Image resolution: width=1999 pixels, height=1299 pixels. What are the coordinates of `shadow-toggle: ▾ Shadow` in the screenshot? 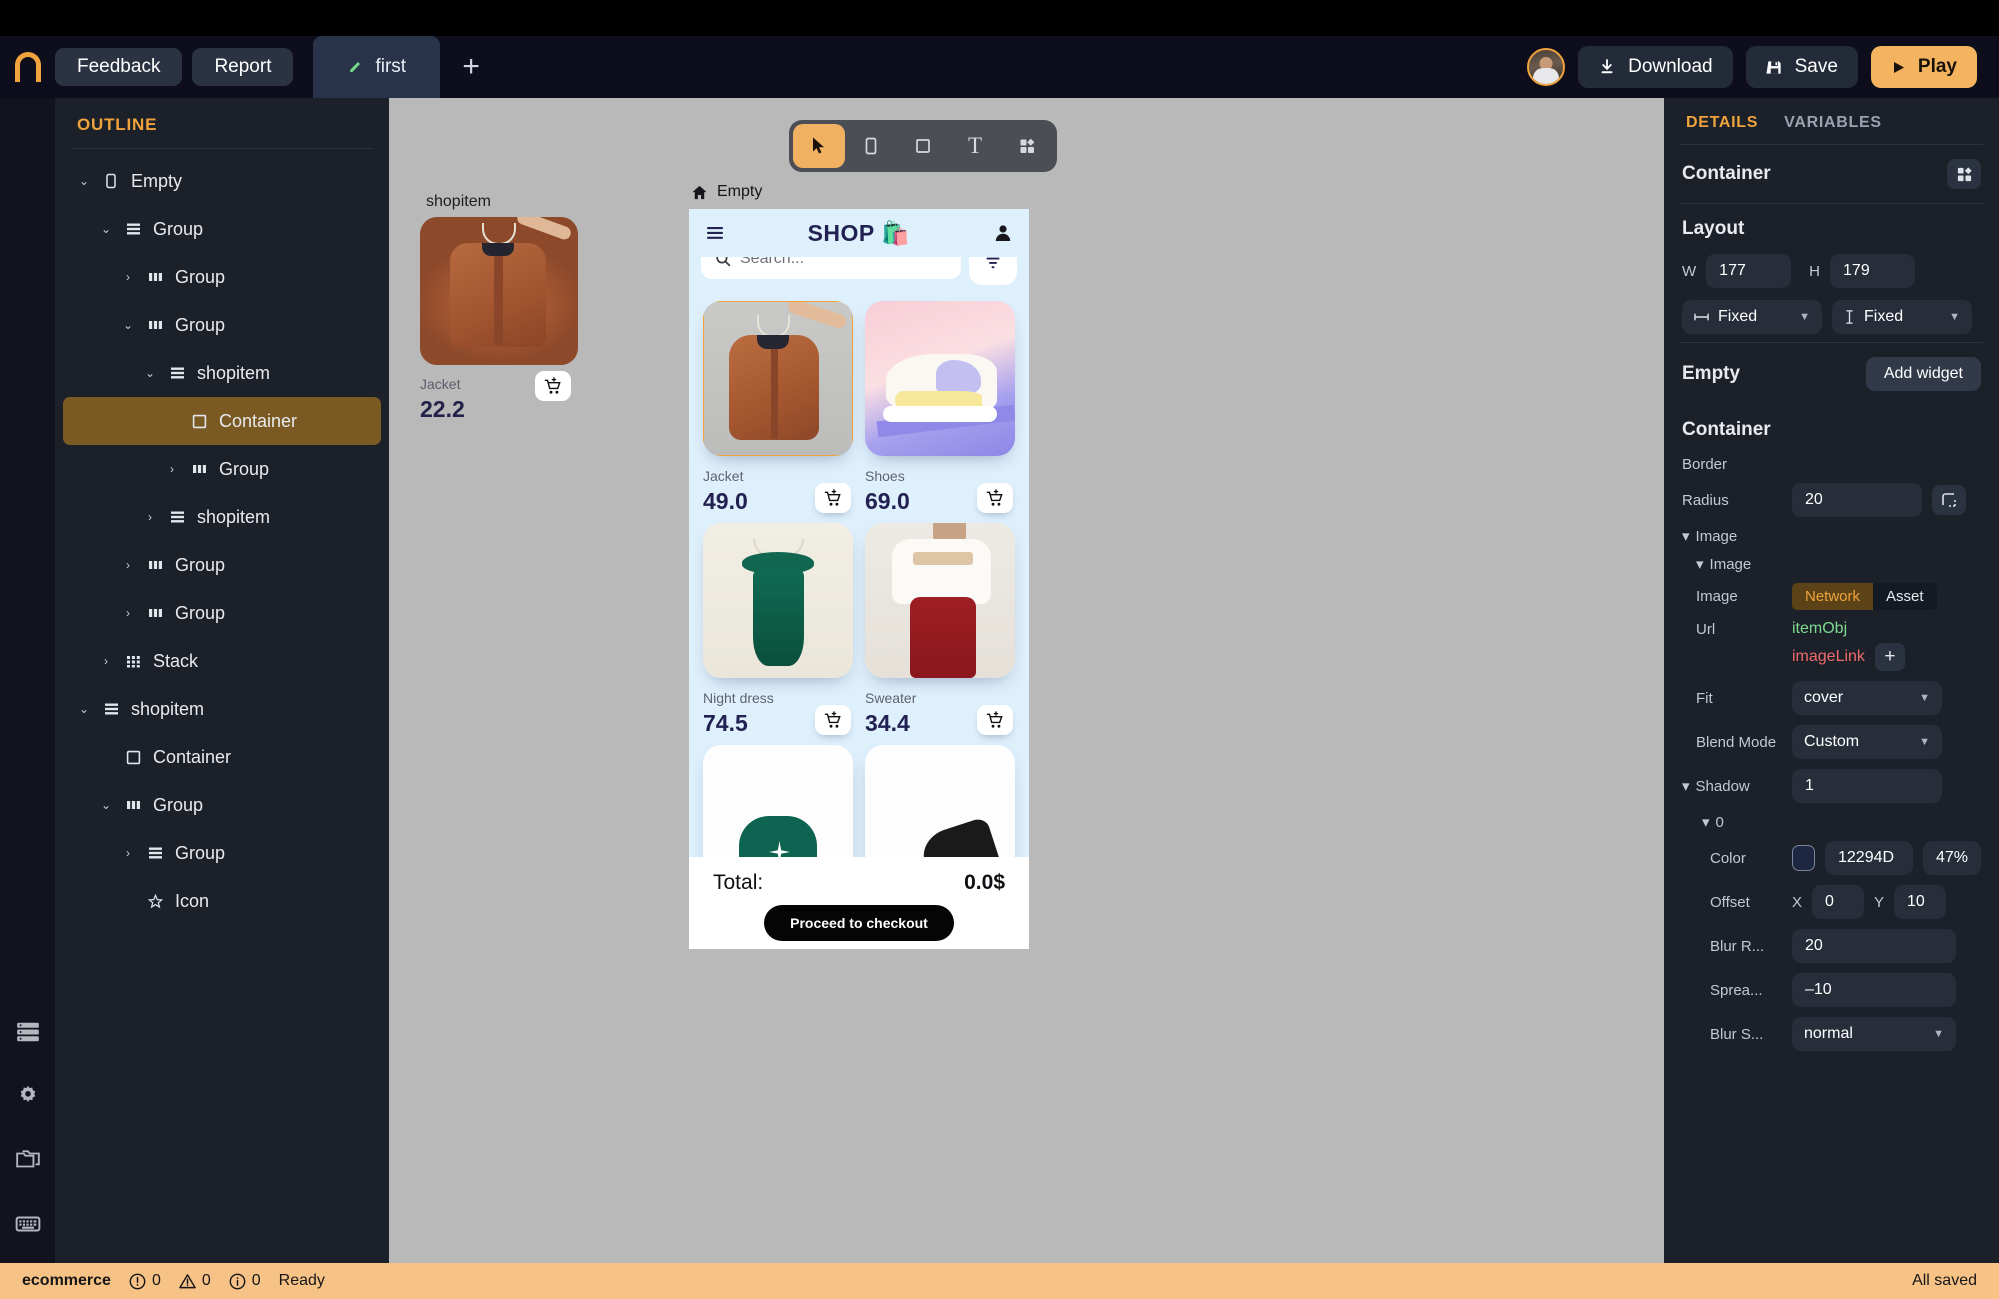 It's located at (1732, 786).